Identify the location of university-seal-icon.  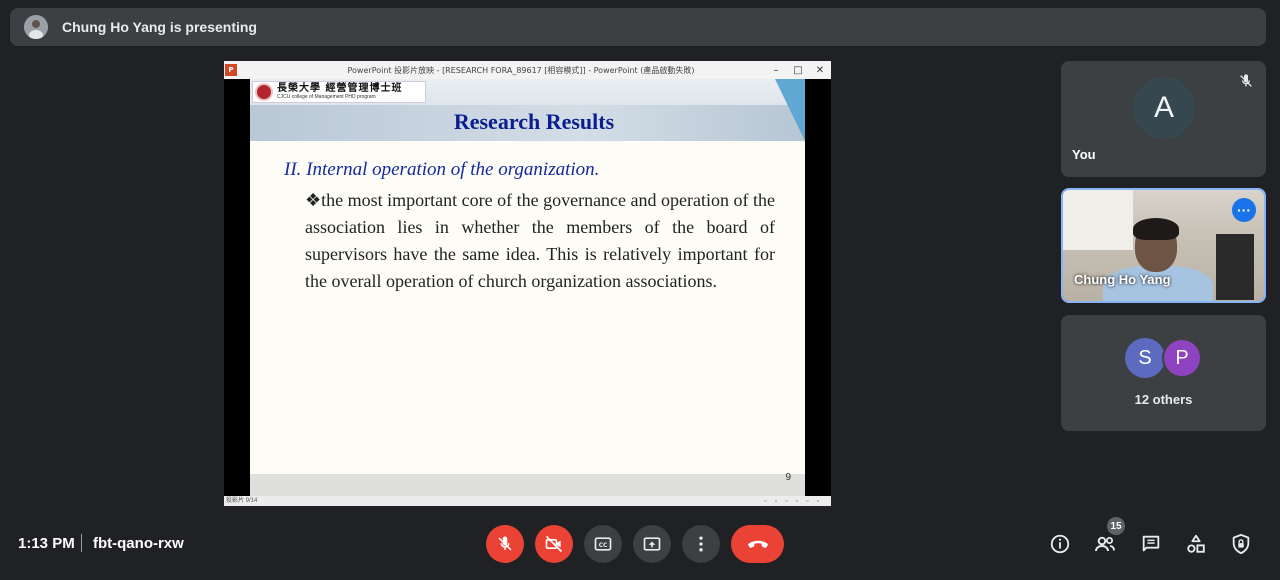
(264, 92).